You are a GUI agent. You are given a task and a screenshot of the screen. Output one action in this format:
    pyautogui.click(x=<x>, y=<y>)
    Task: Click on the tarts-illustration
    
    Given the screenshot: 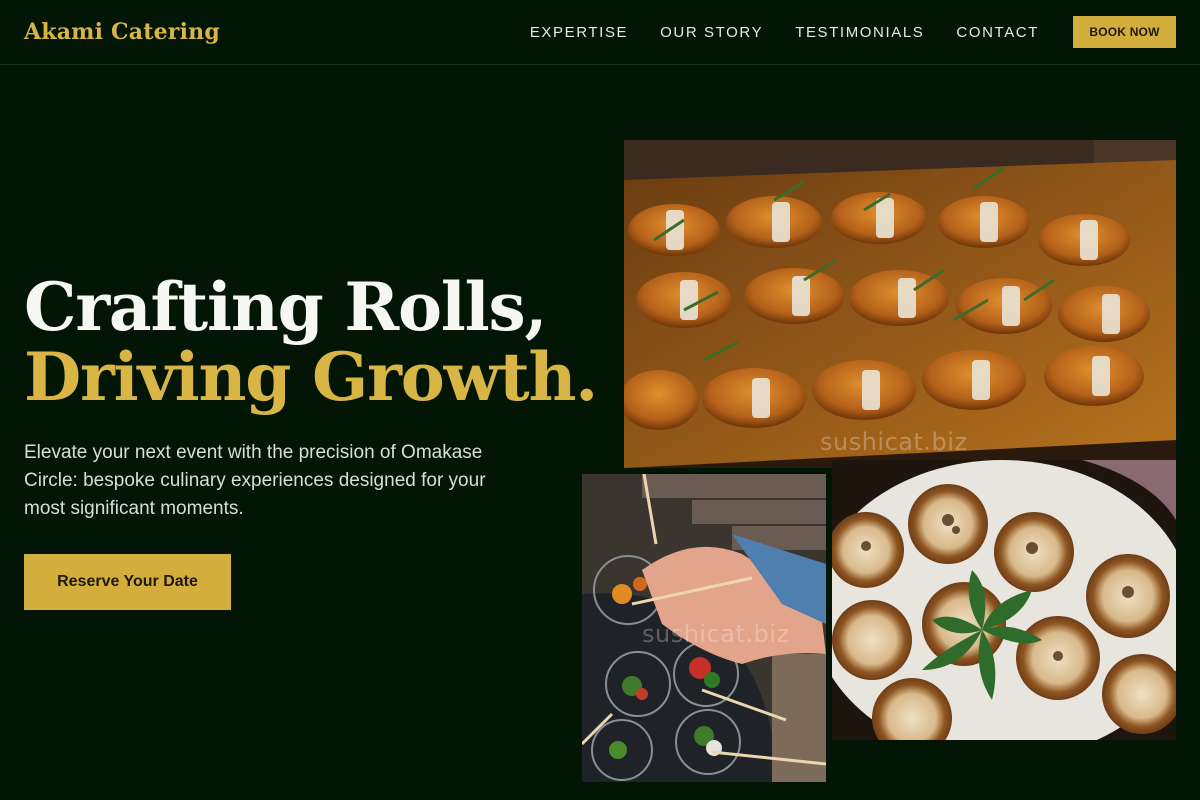 What is the action you would take?
    pyautogui.click(x=1004, y=600)
    